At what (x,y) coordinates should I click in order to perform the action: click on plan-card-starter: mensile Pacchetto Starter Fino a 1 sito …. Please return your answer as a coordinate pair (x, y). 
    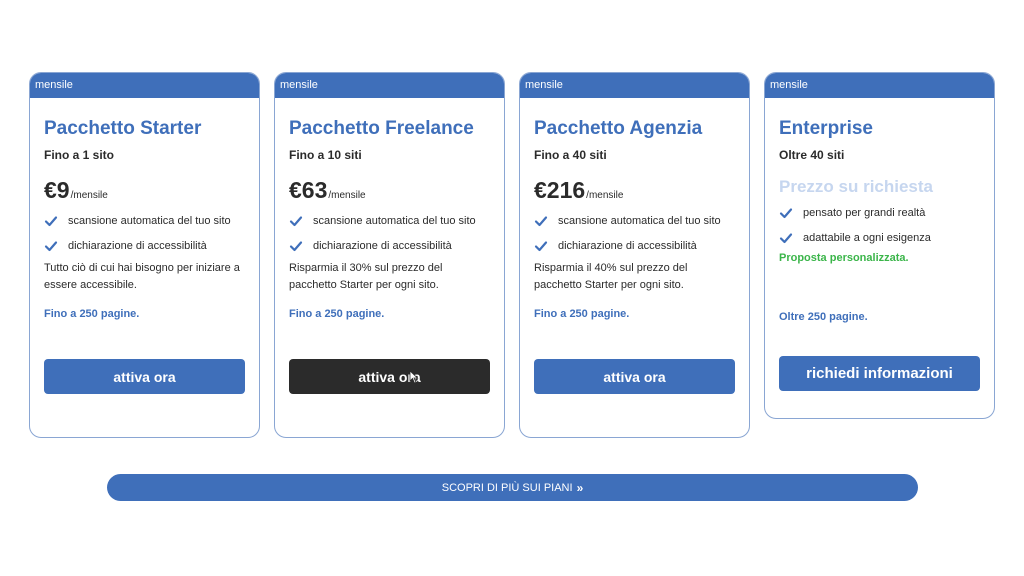
    Looking at the image, I should click on (144, 255).